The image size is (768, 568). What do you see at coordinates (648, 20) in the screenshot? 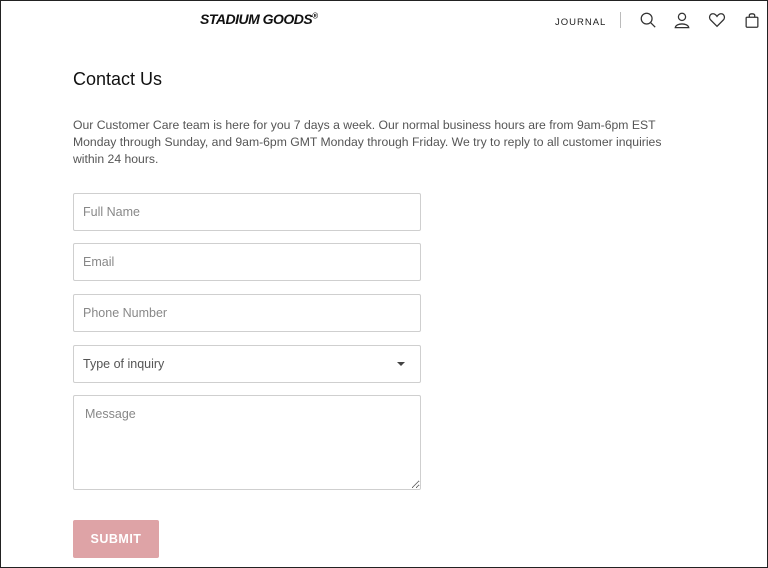
I see `search-icon` at bounding box center [648, 20].